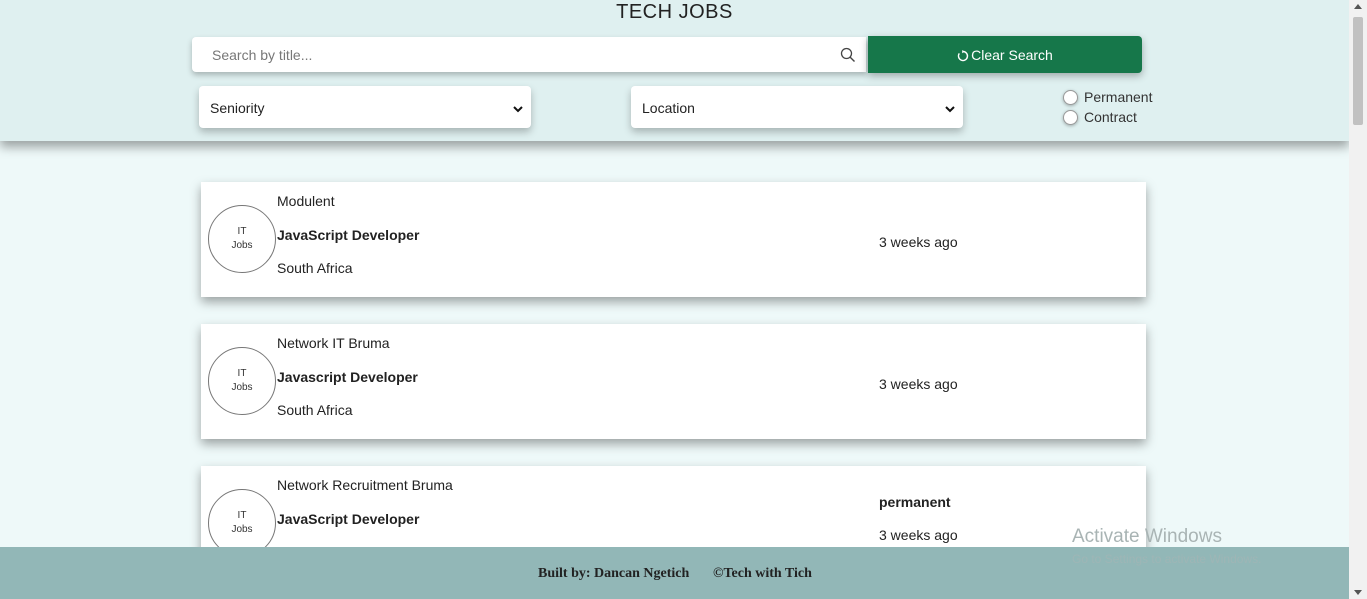  I want to click on refresh-icon, so click(963, 55).